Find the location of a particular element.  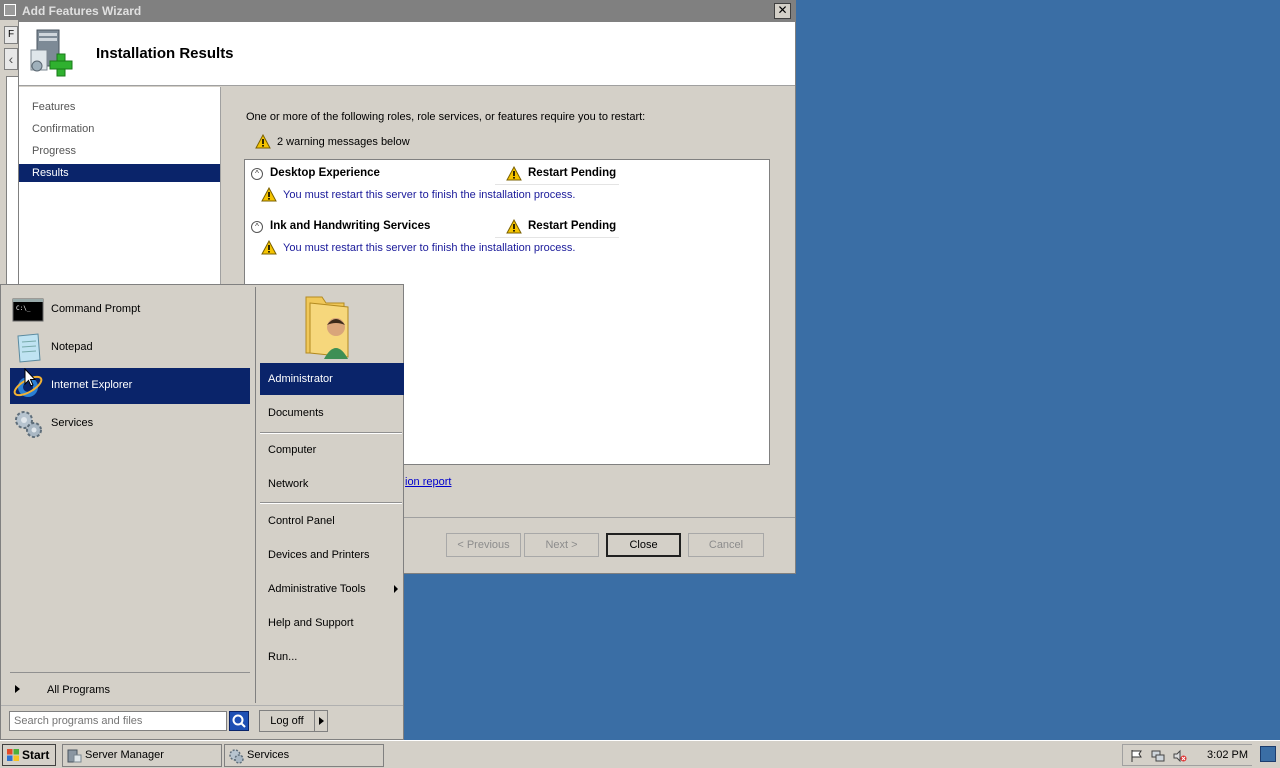

program-internet-explorer: Internet Explorer is located at coordinates (130, 386).